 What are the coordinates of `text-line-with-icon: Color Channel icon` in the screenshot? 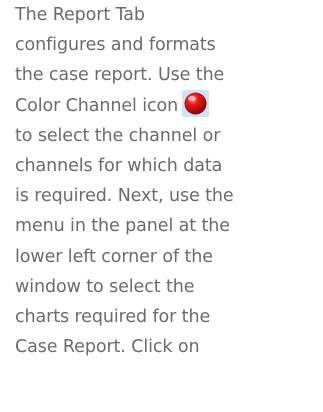 It's located at (167, 105).